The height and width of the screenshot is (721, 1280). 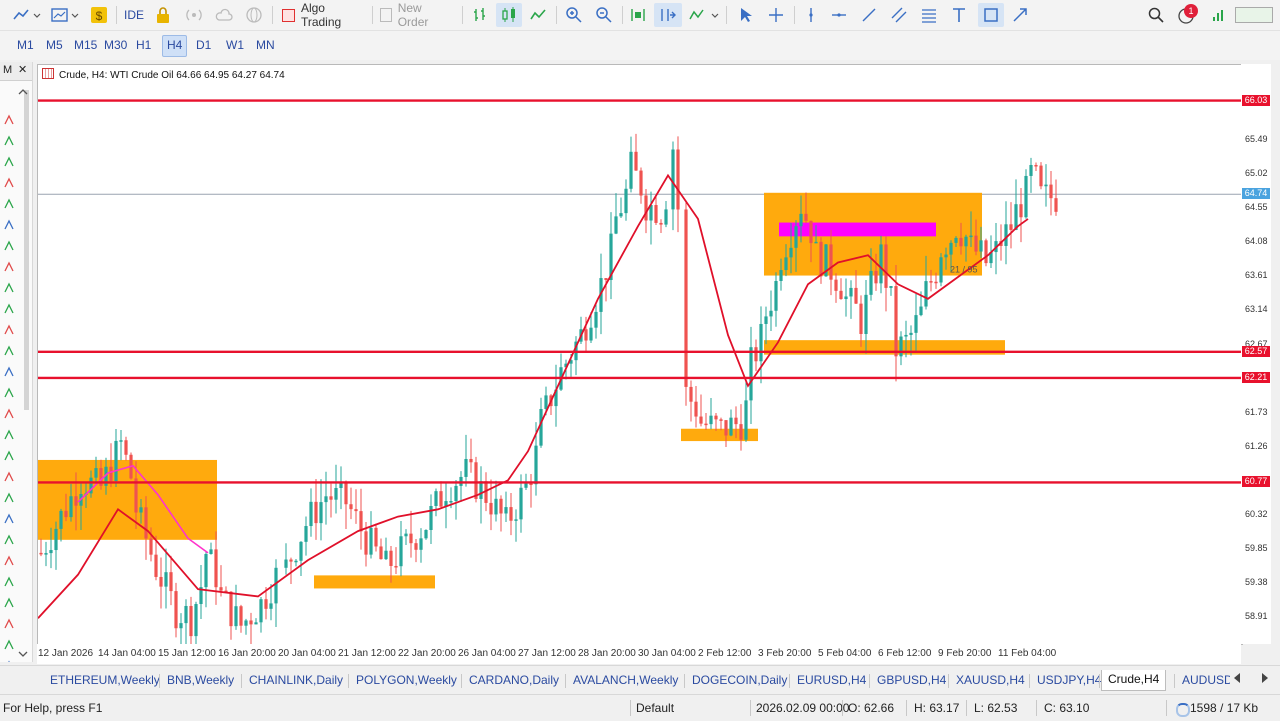 I want to click on fibonacci-button, so click(x=929, y=15).